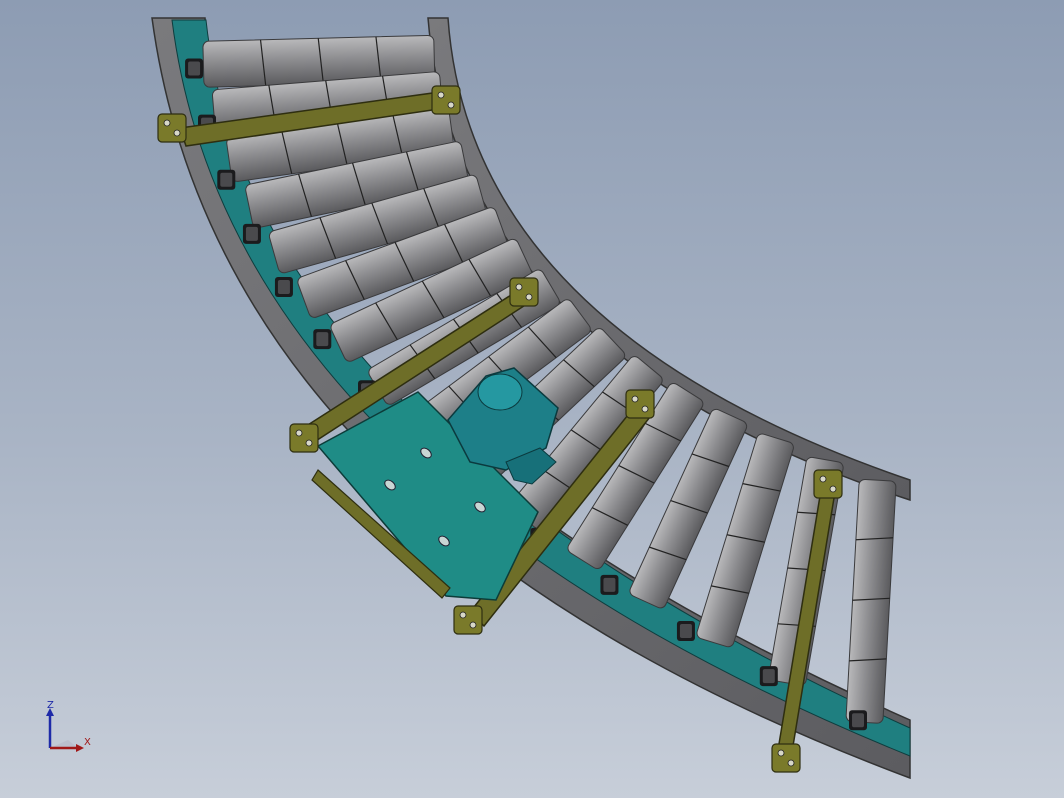 The height and width of the screenshot is (798, 1064). Describe the element at coordinates (50, 705) in the screenshot. I see `z-axis-label: Z` at that location.